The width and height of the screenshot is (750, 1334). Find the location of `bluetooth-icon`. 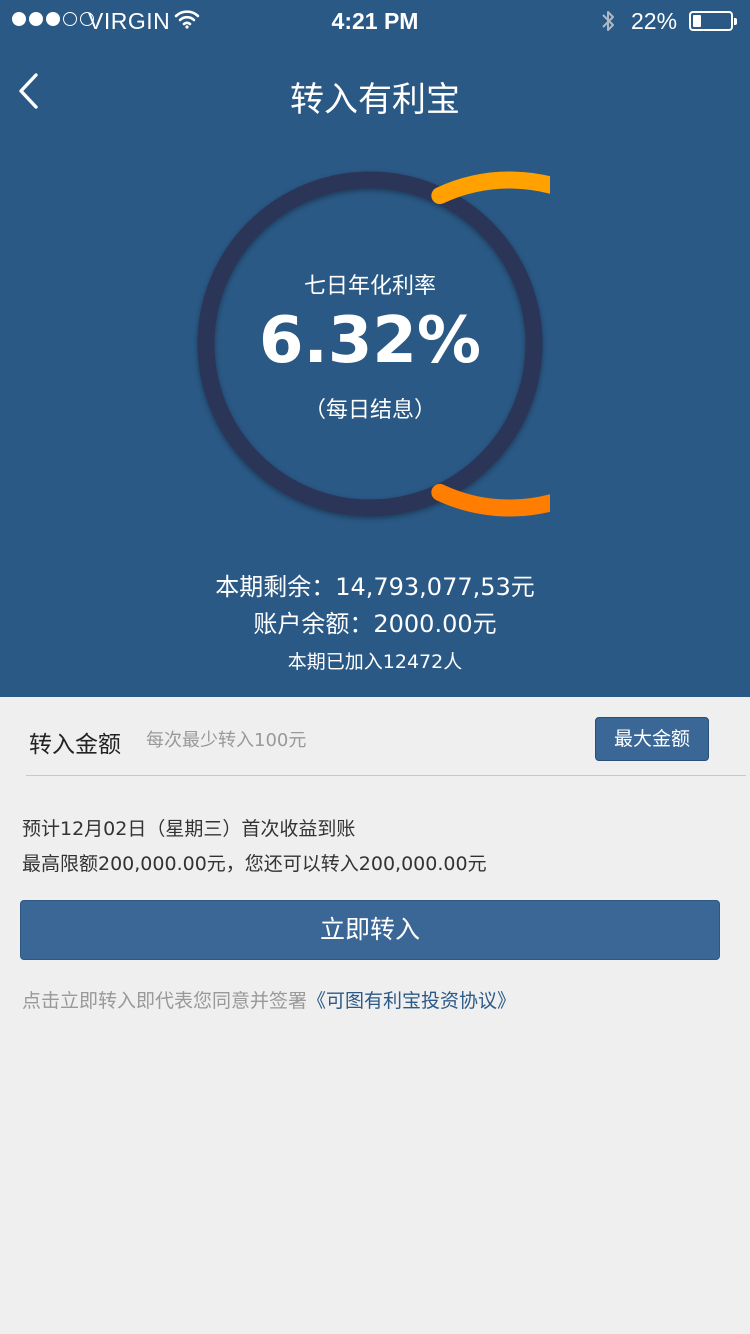

bluetooth-icon is located at coordinates (608, 21).